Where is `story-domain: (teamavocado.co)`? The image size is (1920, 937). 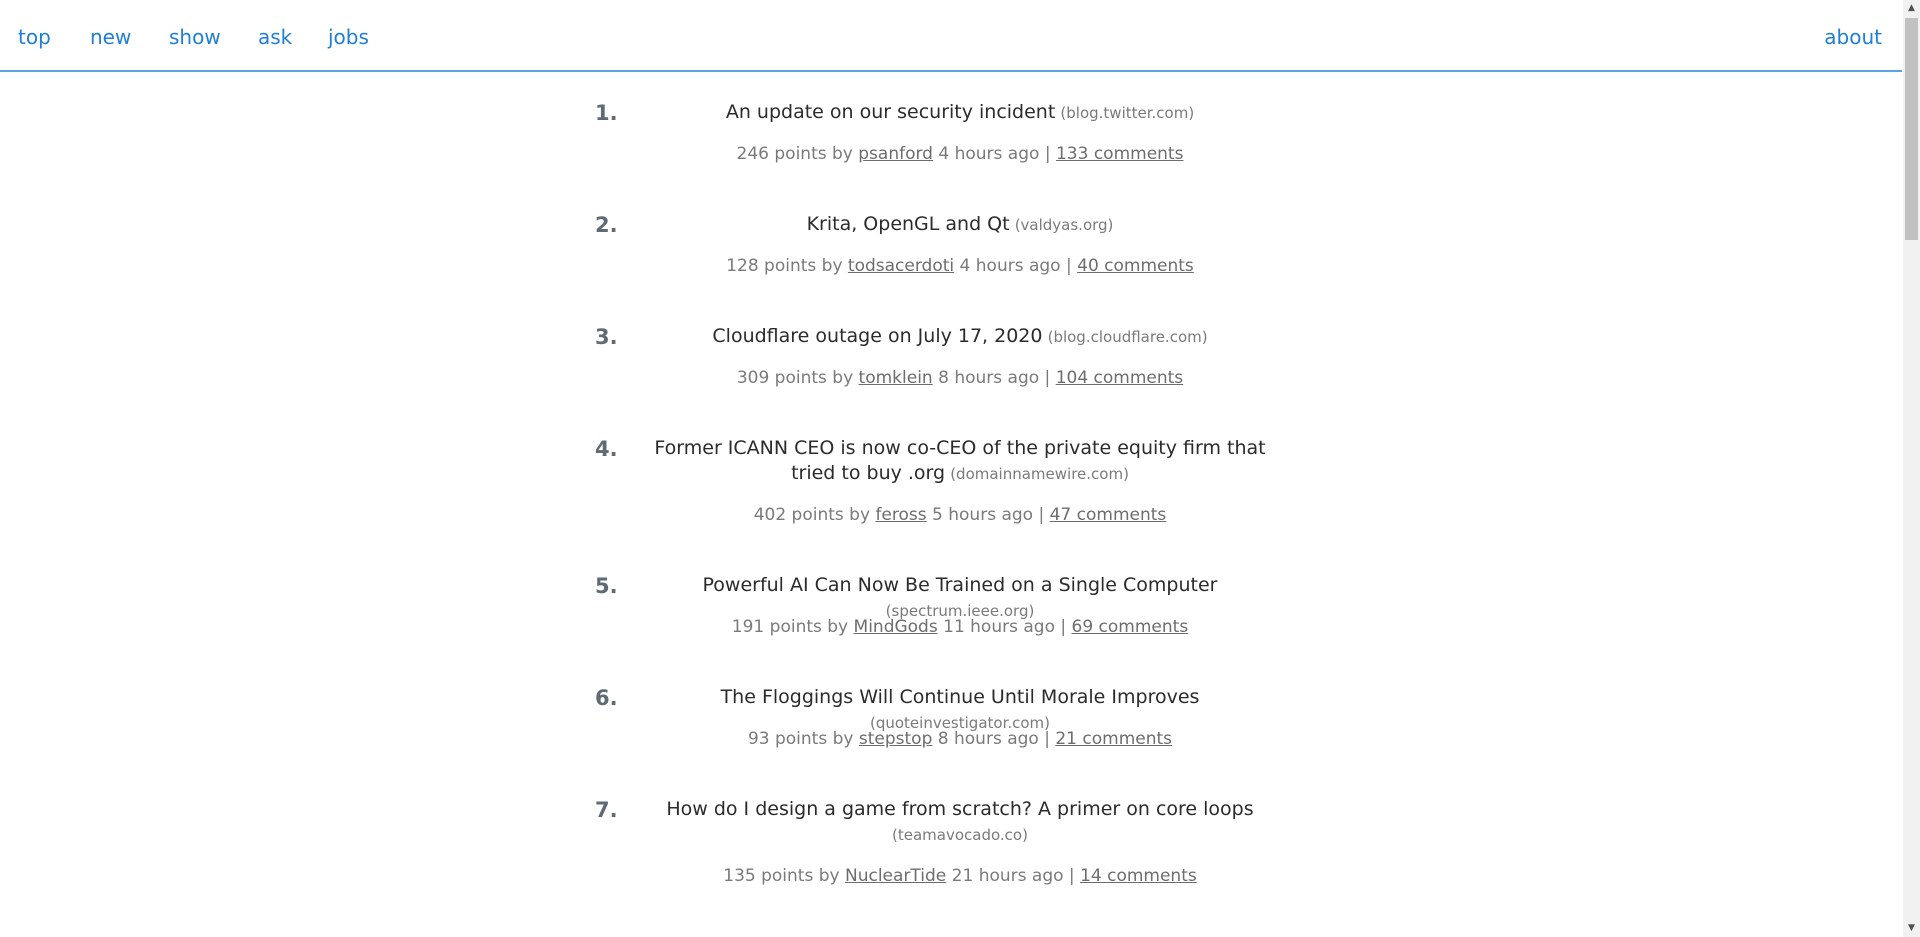 story-domain: (teamavocado.co) is located at coordinates (960, 835).